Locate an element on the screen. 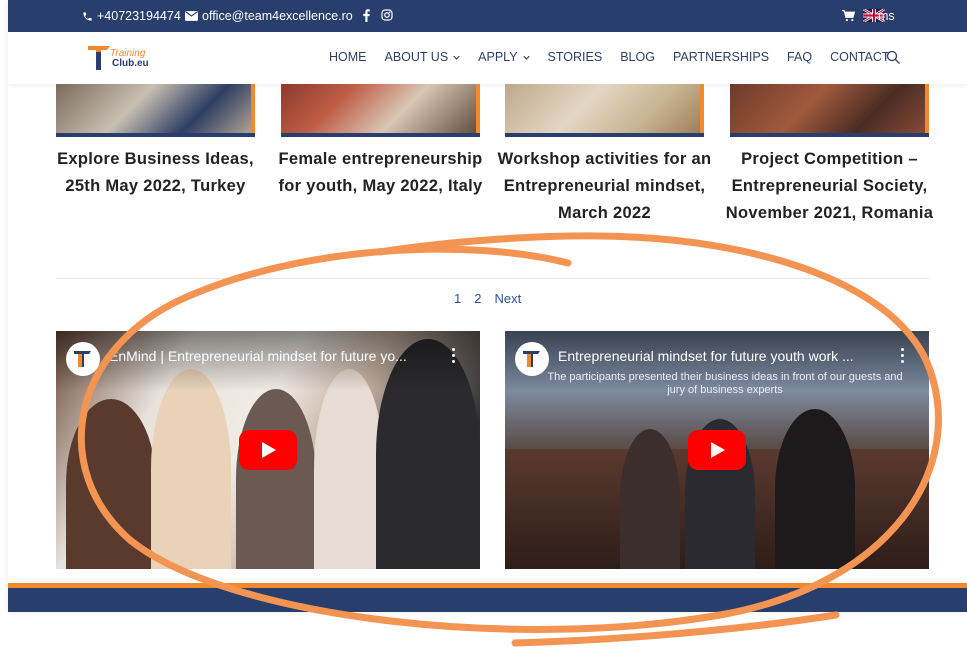 Image resolution: width=967 pixels, height=658 pixels. nav-item-contact: CONTACT is located at coordinates (860, 57).